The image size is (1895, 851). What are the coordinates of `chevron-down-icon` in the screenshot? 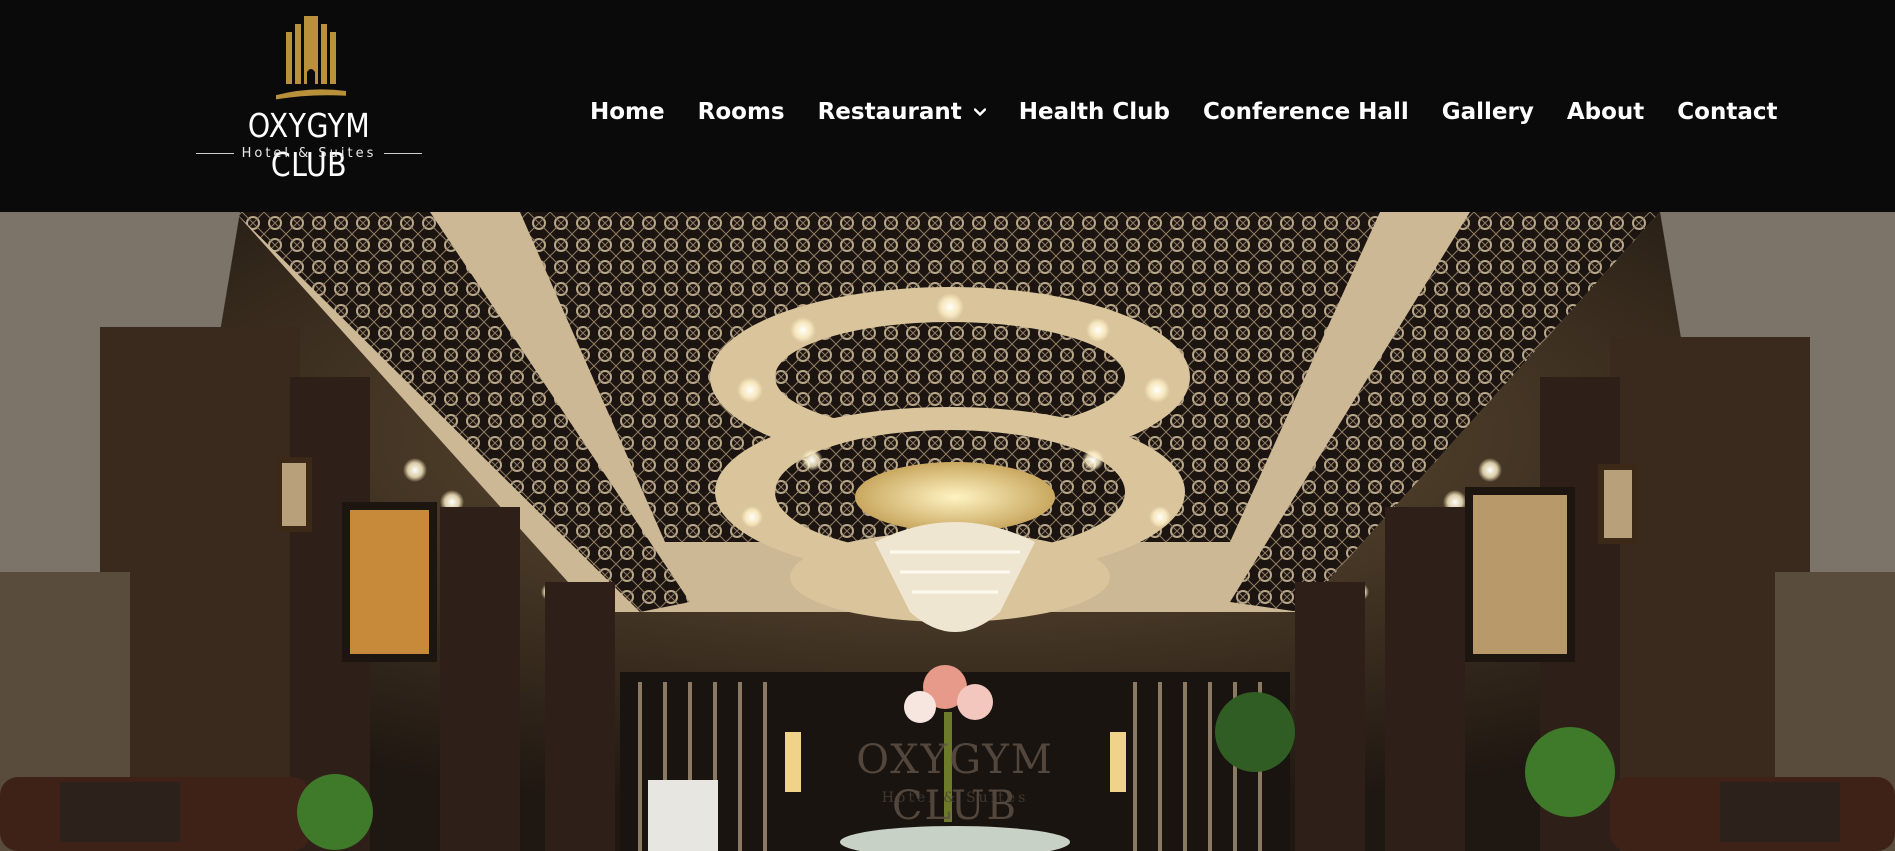 It's located at (979, 112).